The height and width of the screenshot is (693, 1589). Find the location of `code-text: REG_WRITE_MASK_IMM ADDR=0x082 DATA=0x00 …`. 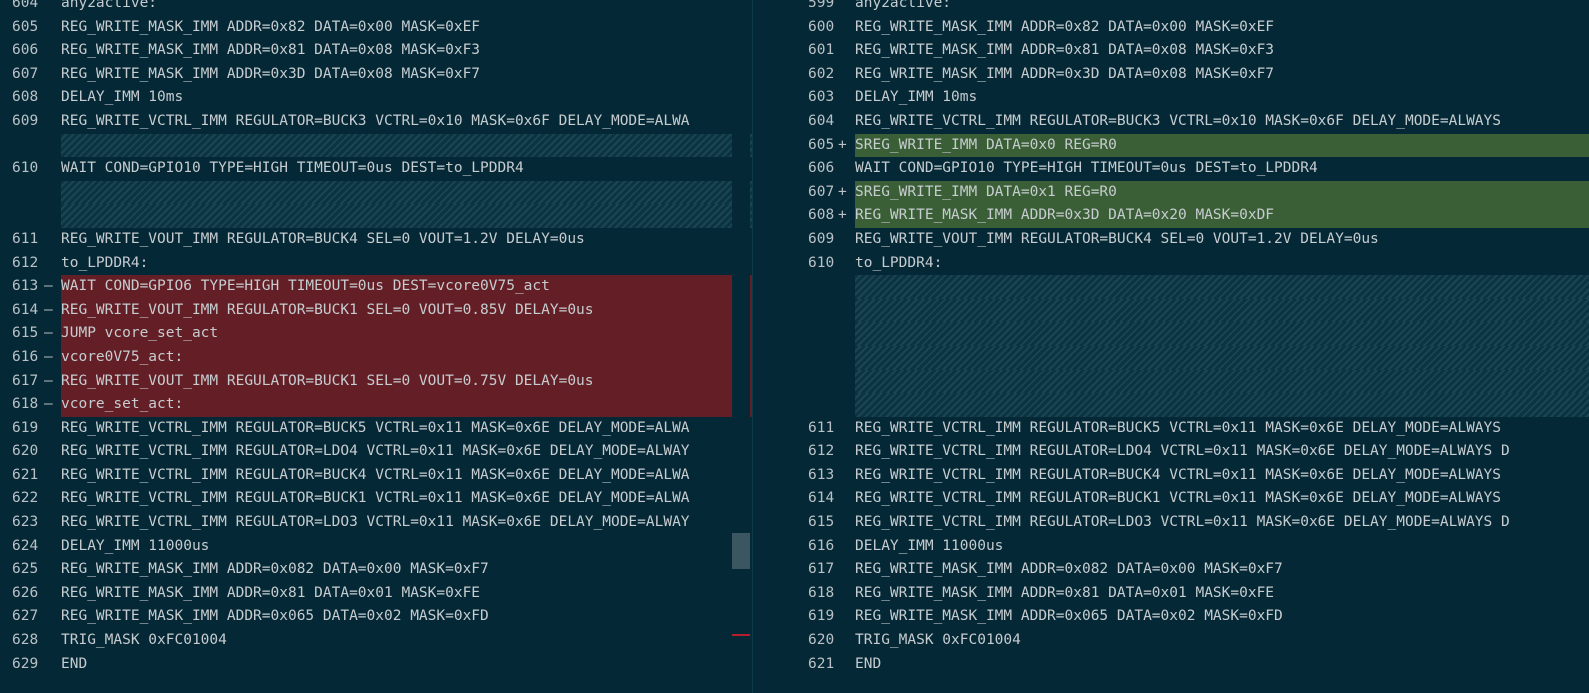

code-text: REG_WRITE_MASK_IMM ADDR=0x082 DATA=0x00 … is located at coordinates (1069, 569).